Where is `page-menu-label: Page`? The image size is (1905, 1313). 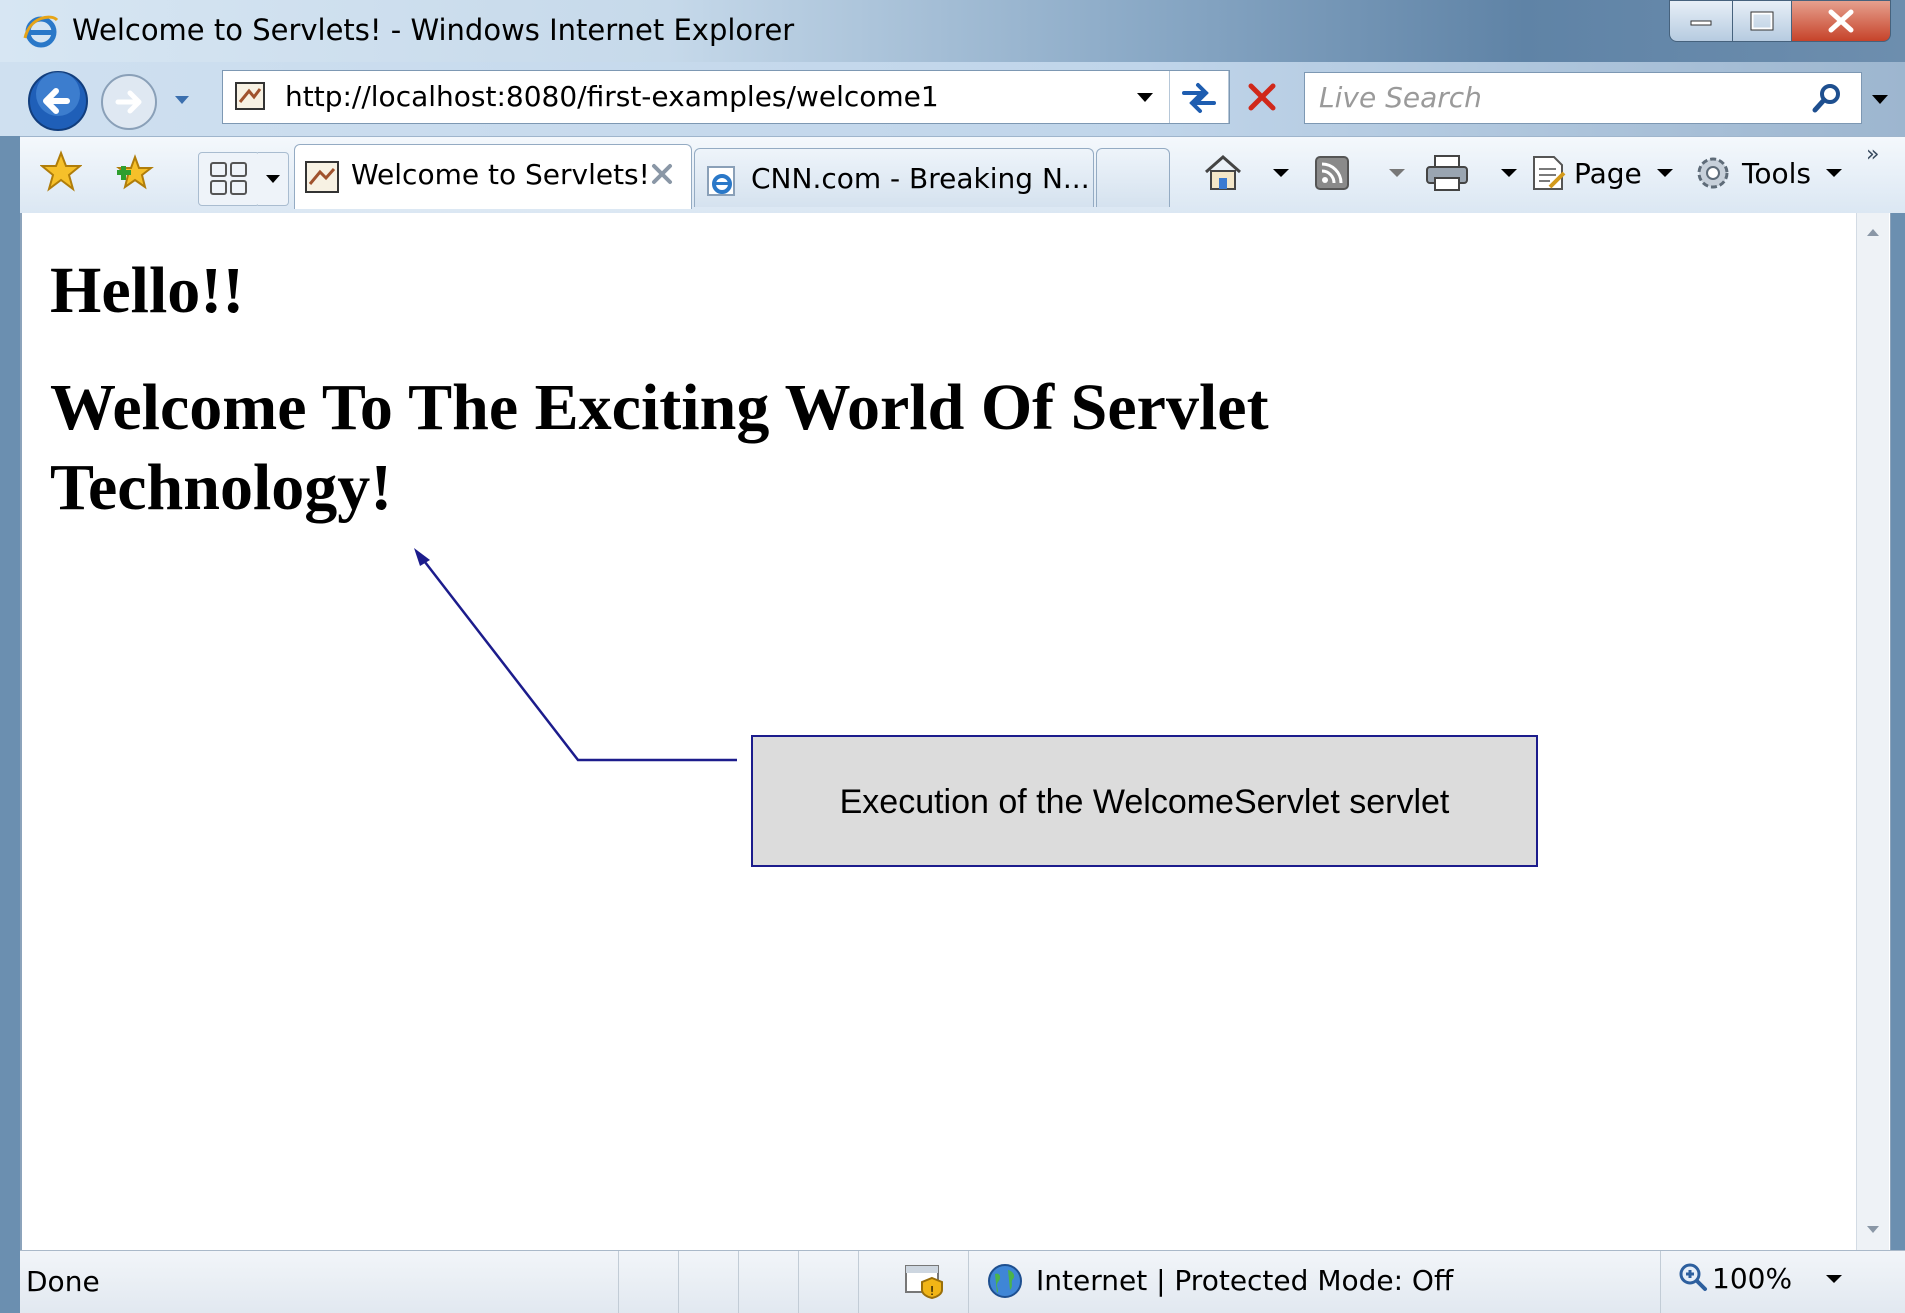
page-menu-label: Page is located at coordinates (1608, 173).